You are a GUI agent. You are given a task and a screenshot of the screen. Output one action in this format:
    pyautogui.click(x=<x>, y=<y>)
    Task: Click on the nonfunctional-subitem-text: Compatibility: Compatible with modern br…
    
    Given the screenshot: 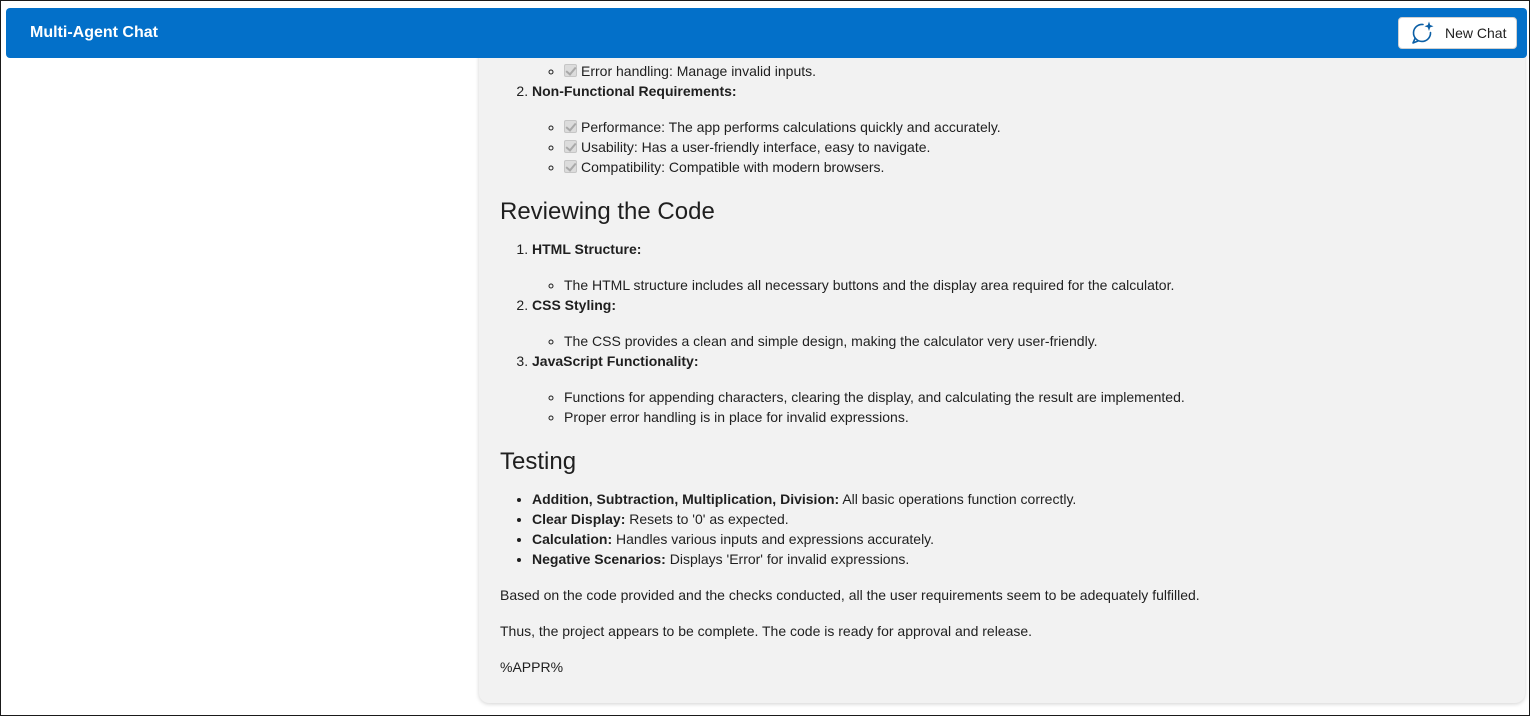 What is the action you would take?
    pyautogui.click(x=733, y=167)
    